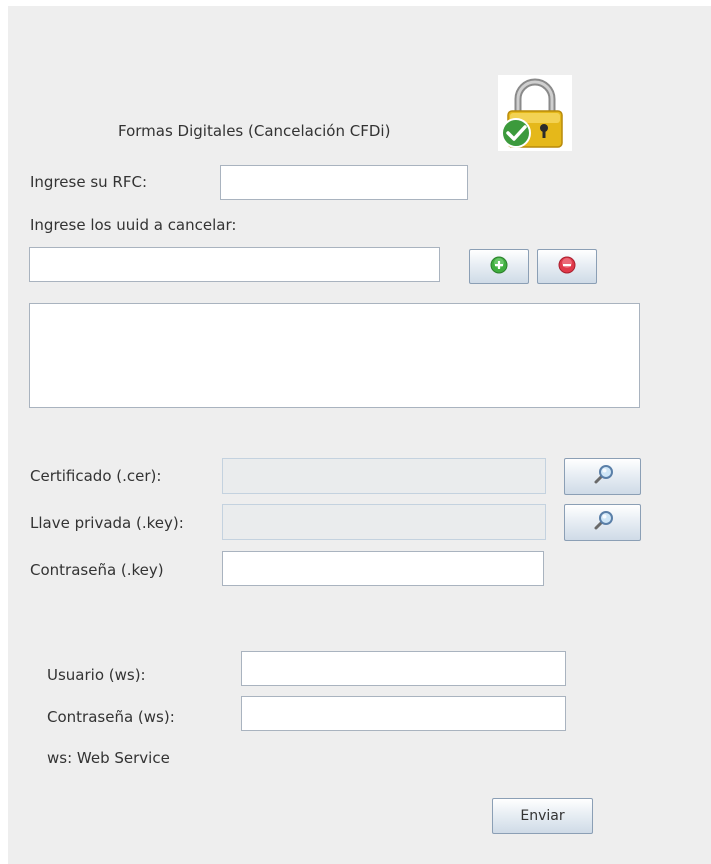 The height and width of the screenshot is (864, 711). Describe the element at coordinates (111, 717) in the screenshot. I see `contrasena-ws-label: Contraseña (ws):` at that location.